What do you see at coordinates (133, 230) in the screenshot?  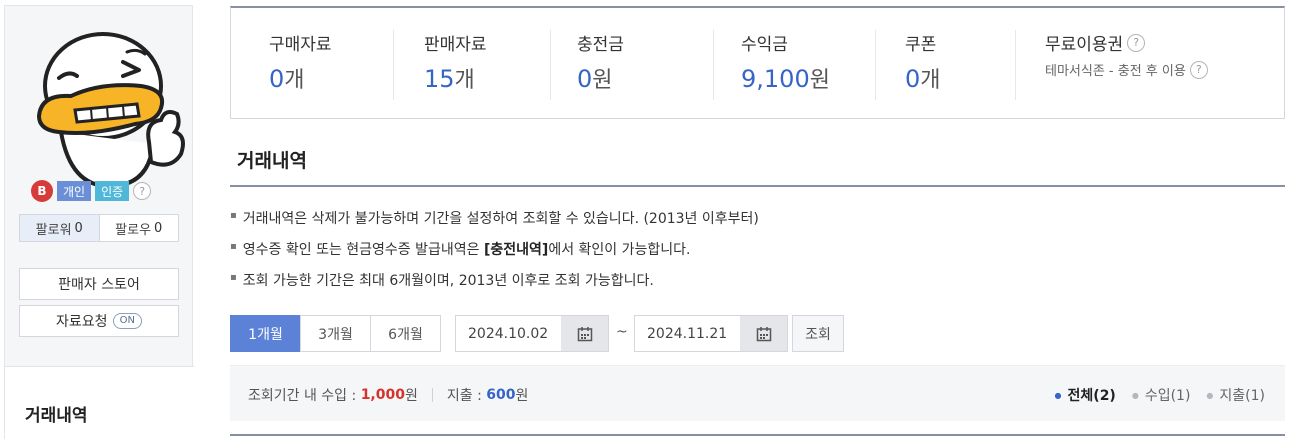 I see `following-label: 팔로우` at bounding box center [133, 230].